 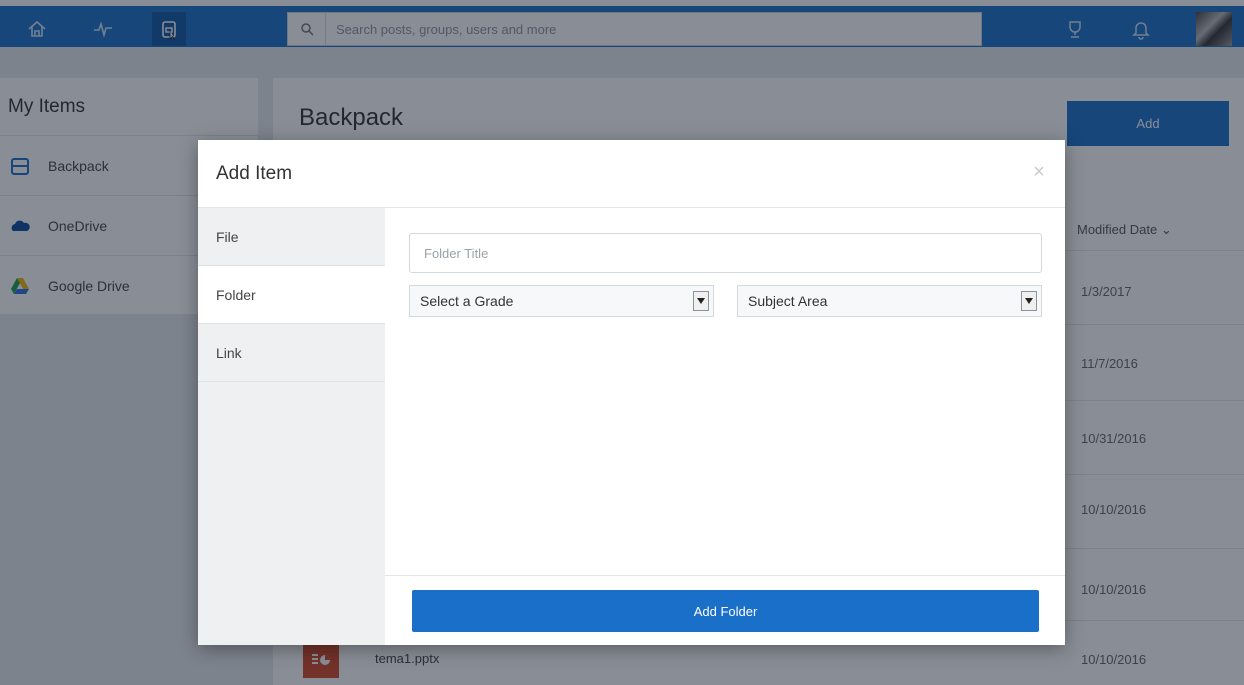 I want to click on add-folder-button: Add Folder, so click(x=725, y=611).